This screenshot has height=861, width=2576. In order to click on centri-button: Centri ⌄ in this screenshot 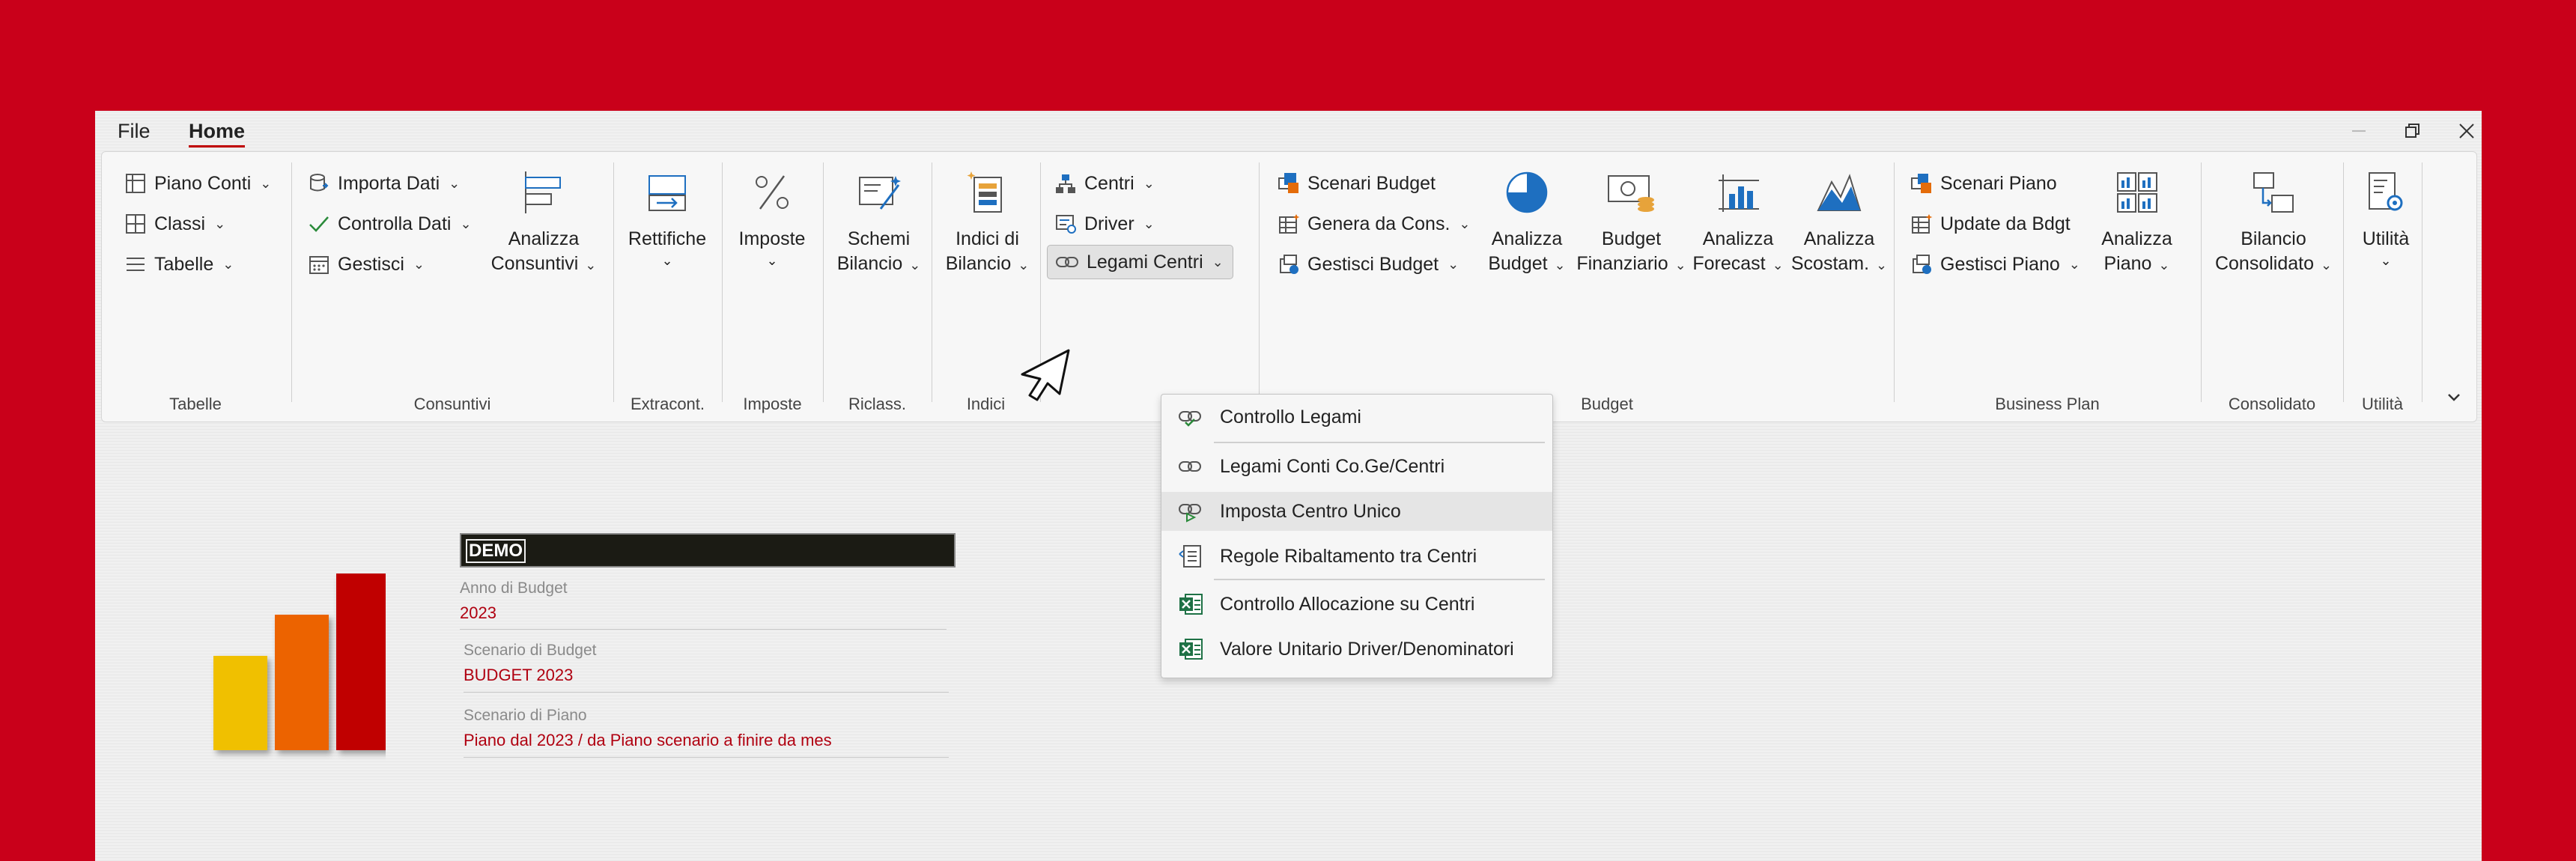, I will do `click(1104, 183)`.